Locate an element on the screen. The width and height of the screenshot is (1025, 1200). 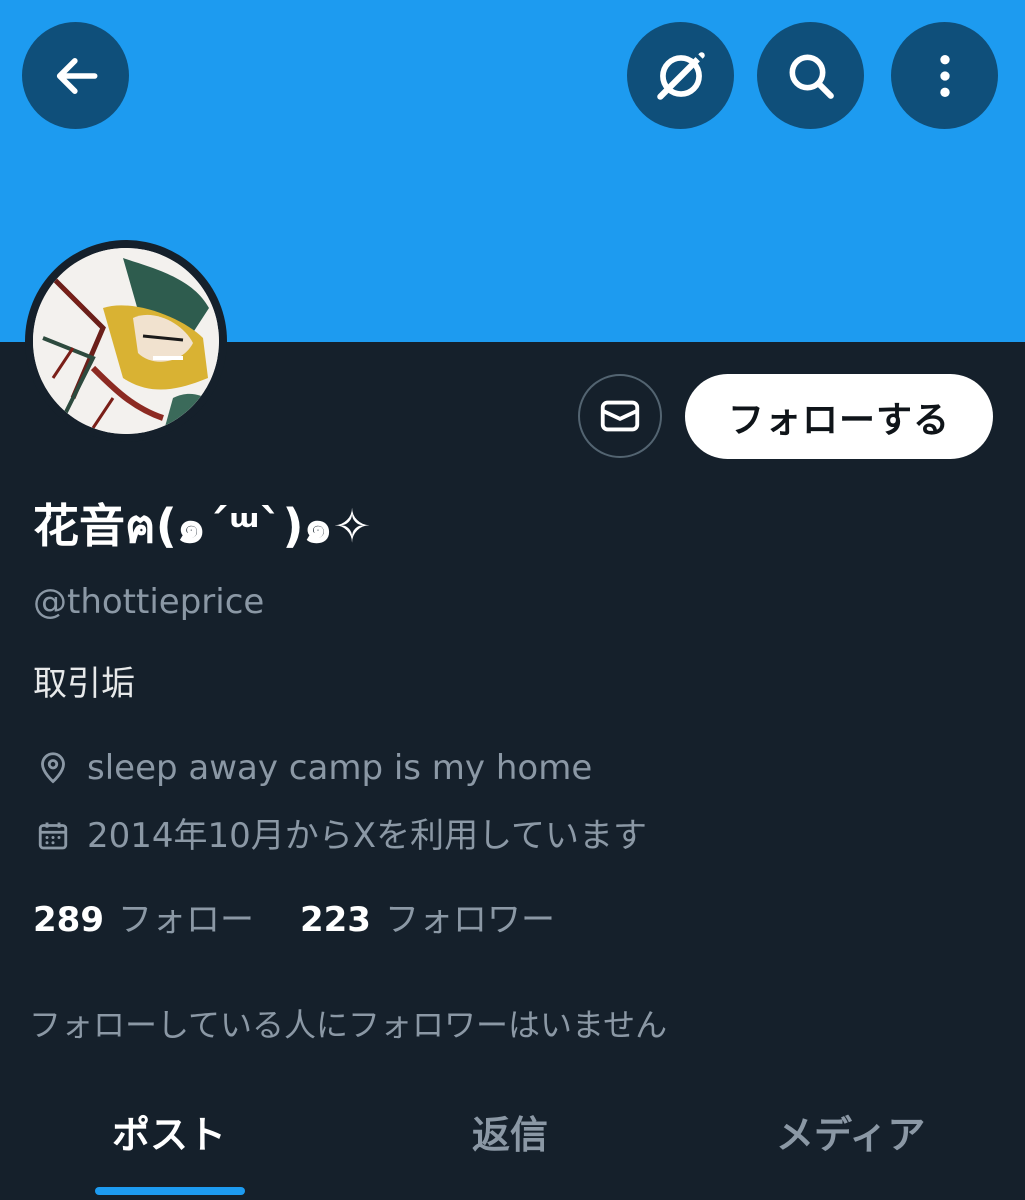
tab-media: メディア is located at coordinates (850, 1135).